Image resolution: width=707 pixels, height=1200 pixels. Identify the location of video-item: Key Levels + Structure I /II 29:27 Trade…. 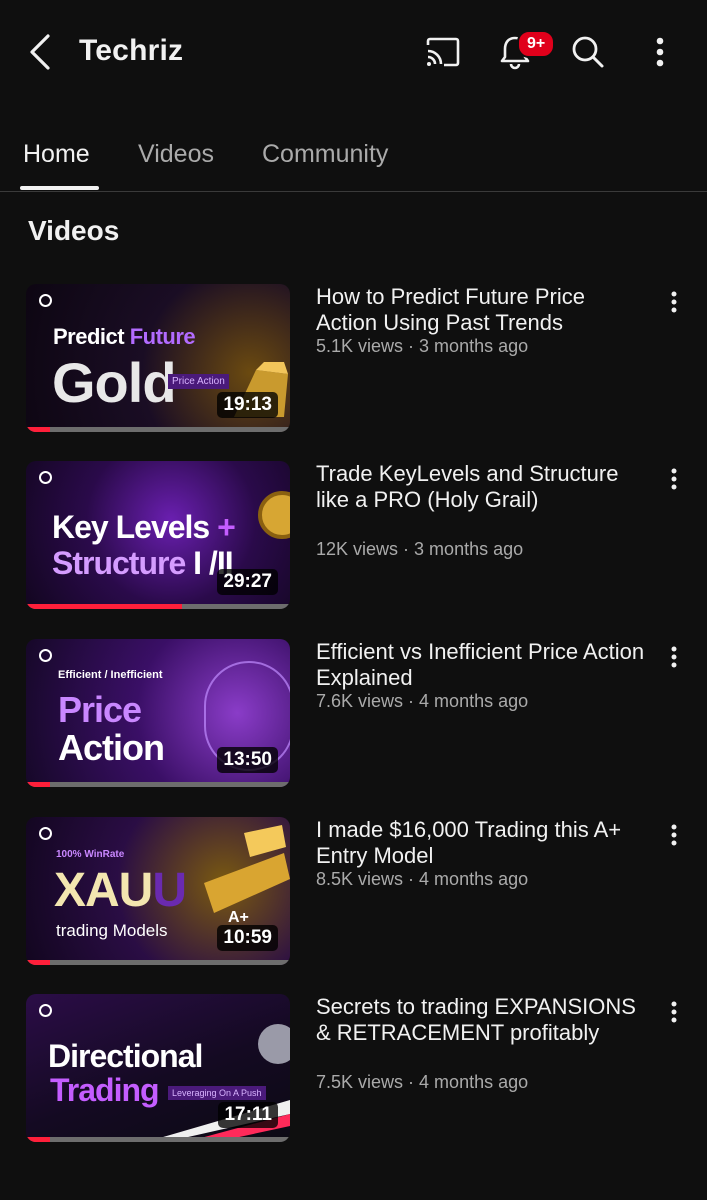
(353, 536).